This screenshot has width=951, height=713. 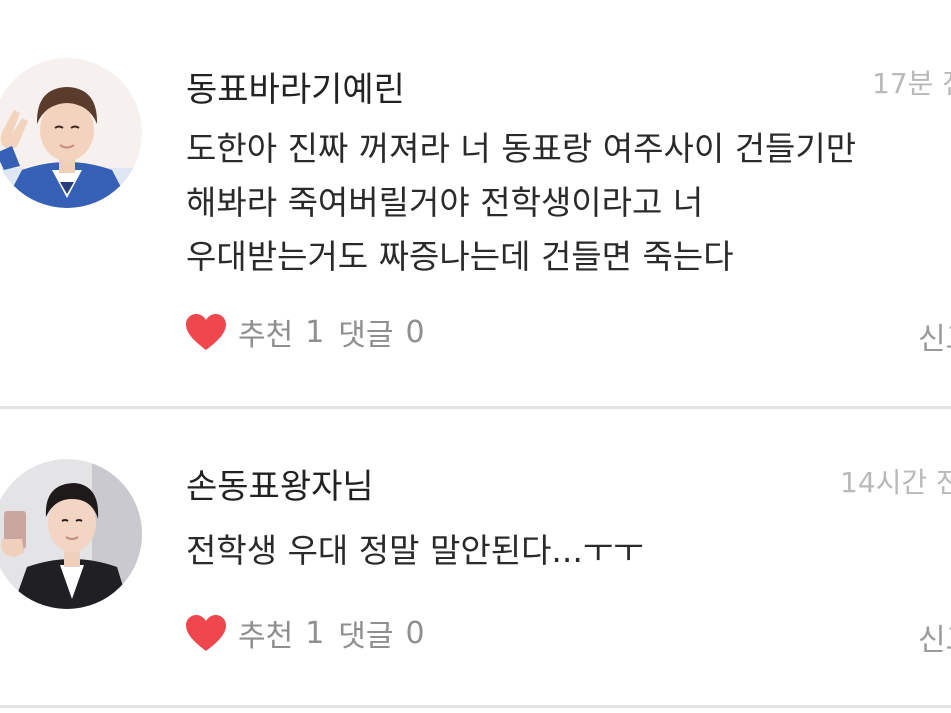 I want to click on comment-username: 동표바라기예린, so click(x=295, y=86).